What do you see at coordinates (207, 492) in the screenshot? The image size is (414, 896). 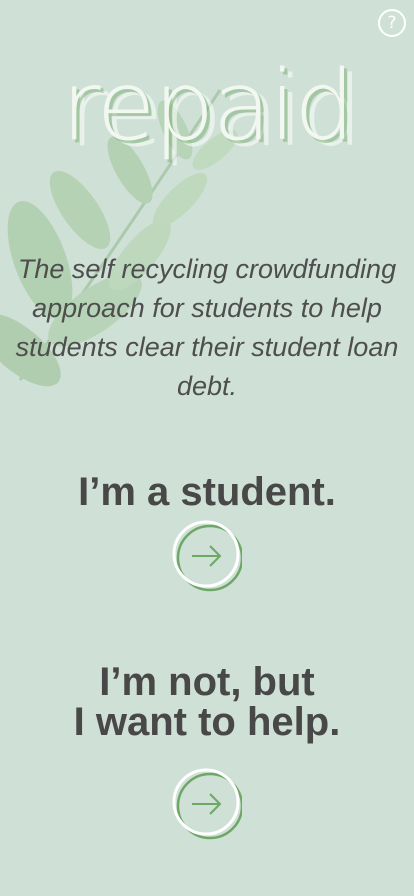 I see `student-option-title: I’m a student.` at bounding box center [207, 492].